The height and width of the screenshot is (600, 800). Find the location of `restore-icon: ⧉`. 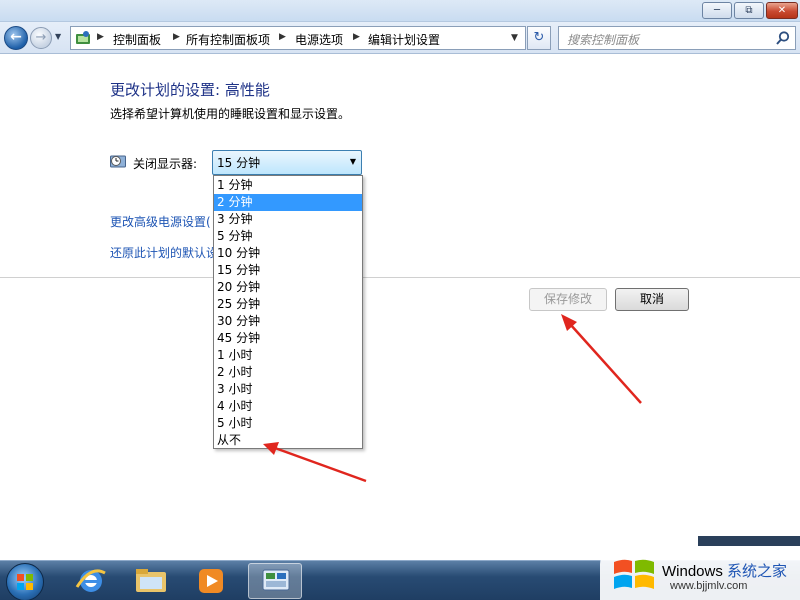

restore-icon: ⧉ is located at coordinates (749, 10).